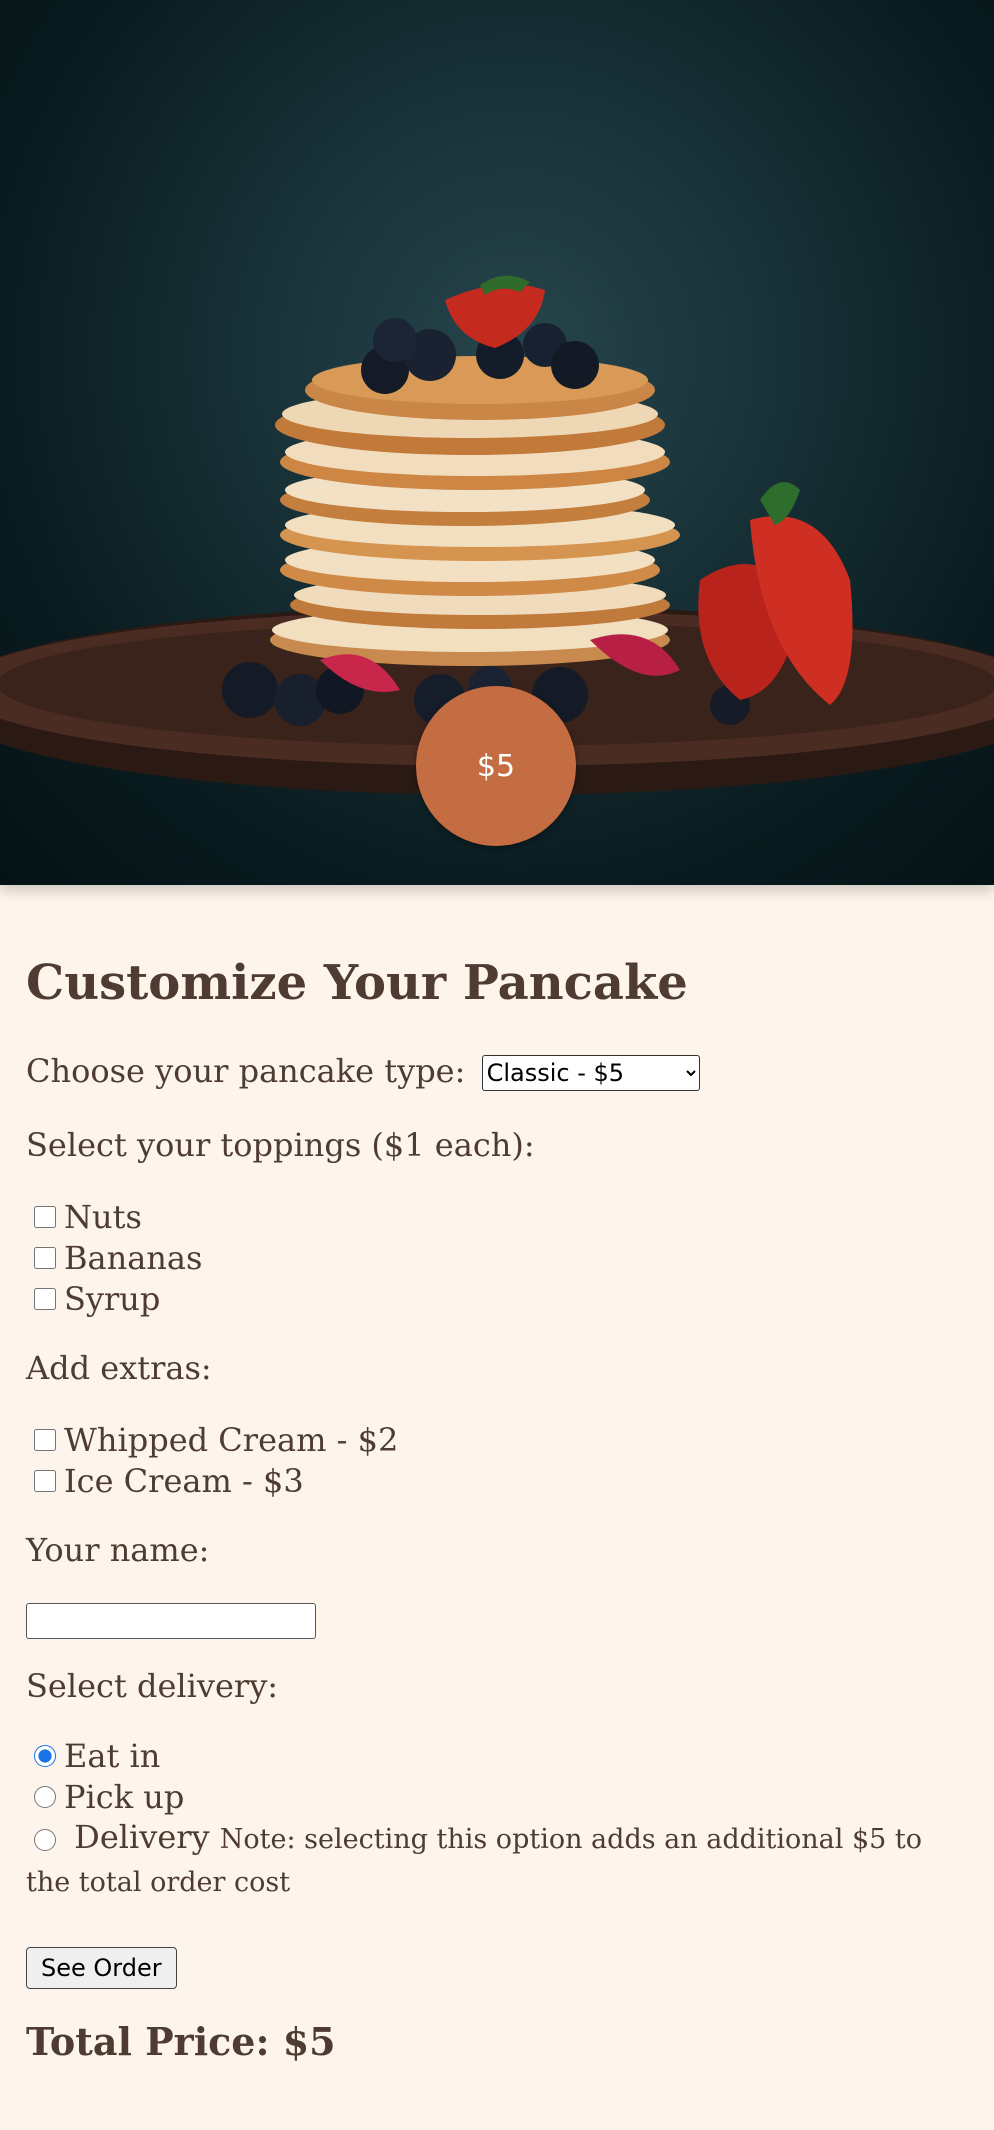 This screenshot has width=994, height=2130. Describe the element at coordinates (231, 1439) in the screenshot. I see `extra-label: Whipped Cream - $2` at that location.